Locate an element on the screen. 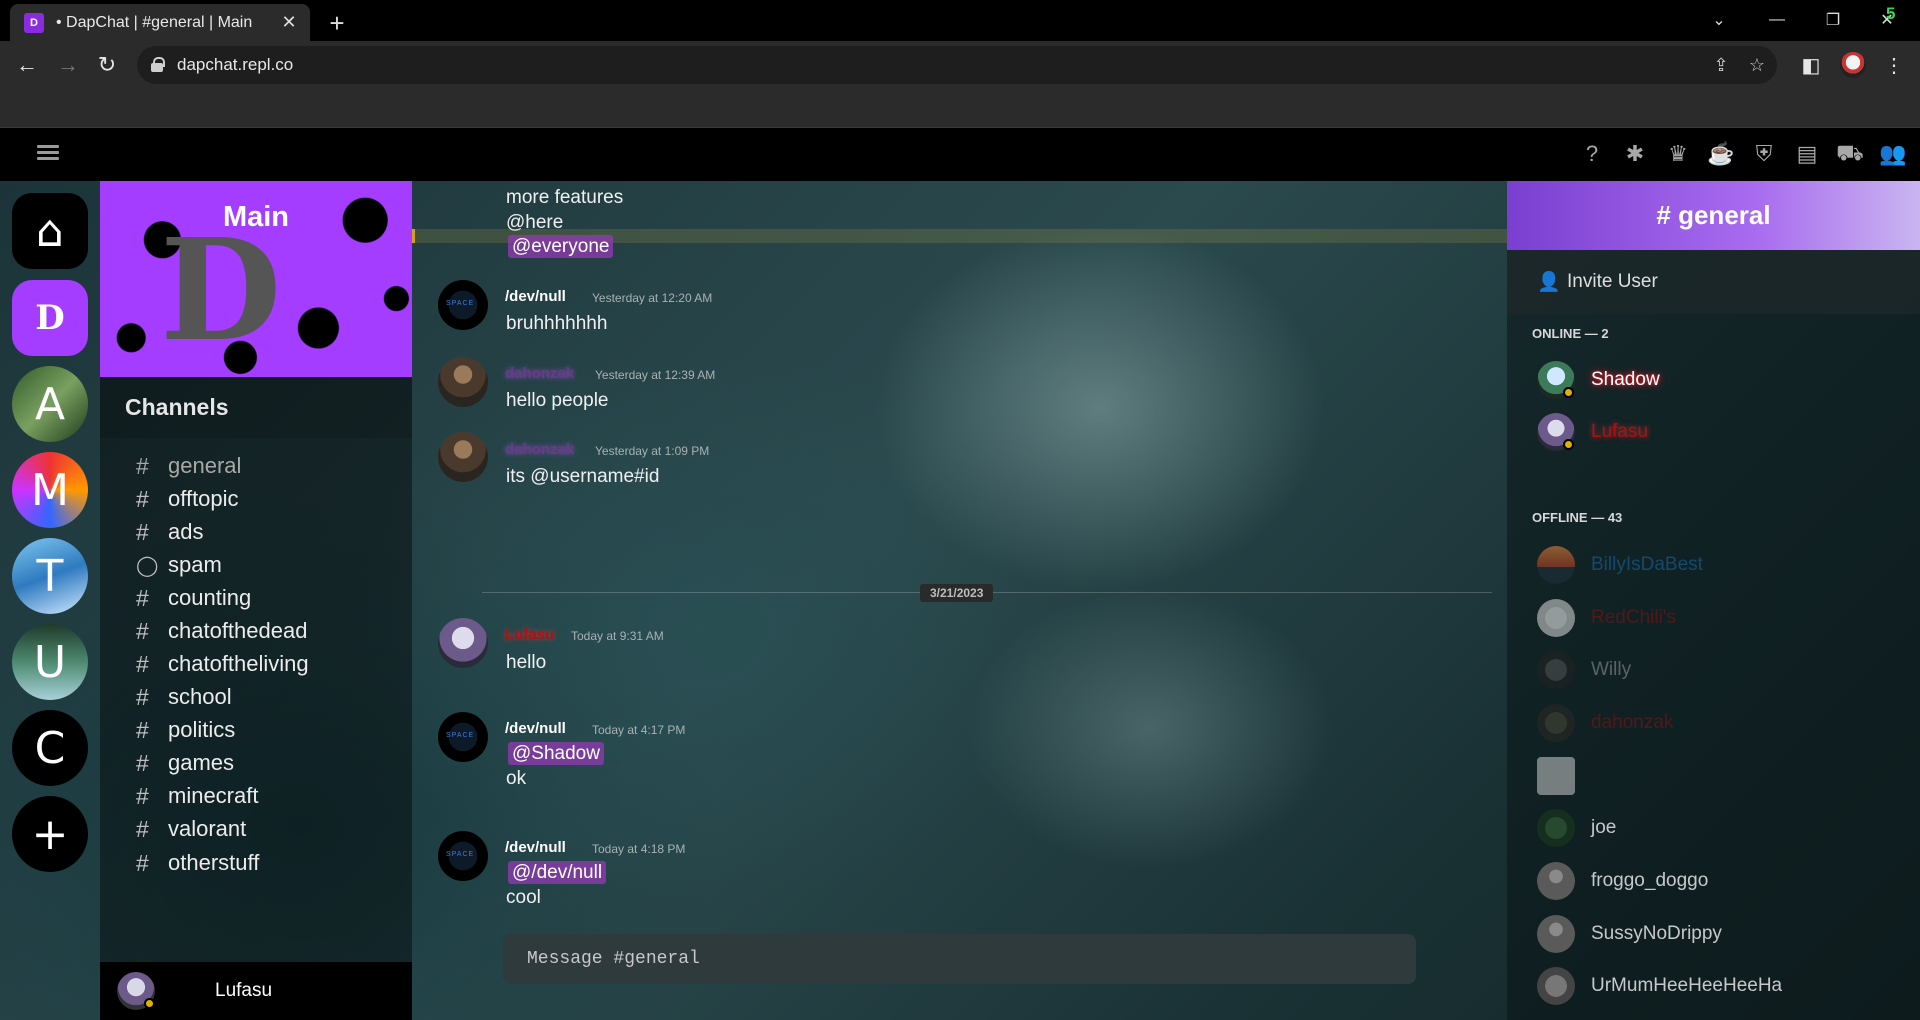  server-name: Main is located at coordinates (256, 217).